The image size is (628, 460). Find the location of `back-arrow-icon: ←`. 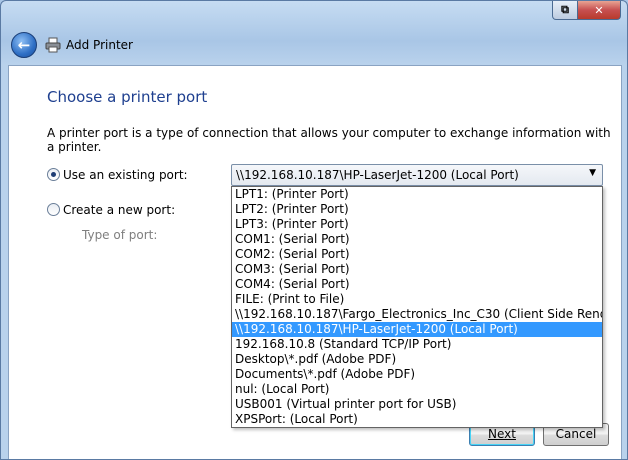

back-arrow-icon: ← is located at coordinates (24, 45).